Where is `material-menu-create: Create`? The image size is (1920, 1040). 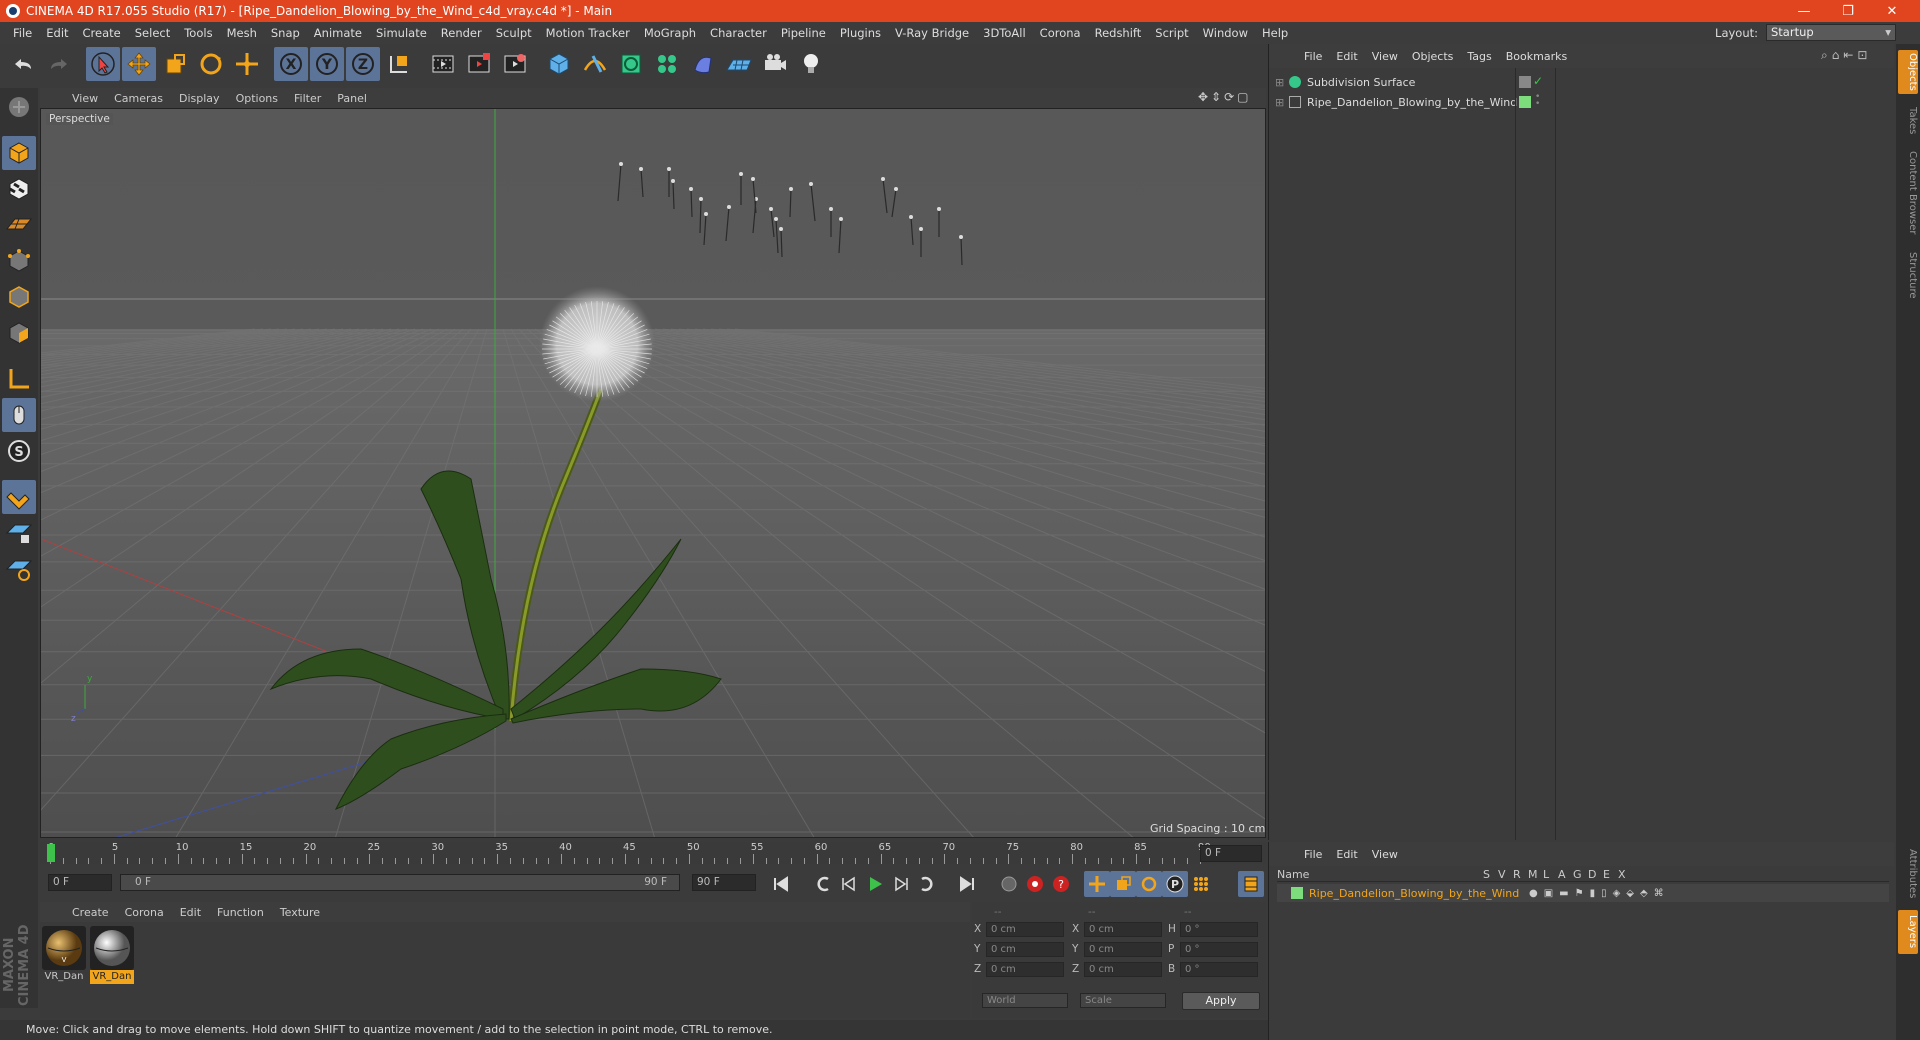
material-menu-create: Create is located at coordinates (90, 912).